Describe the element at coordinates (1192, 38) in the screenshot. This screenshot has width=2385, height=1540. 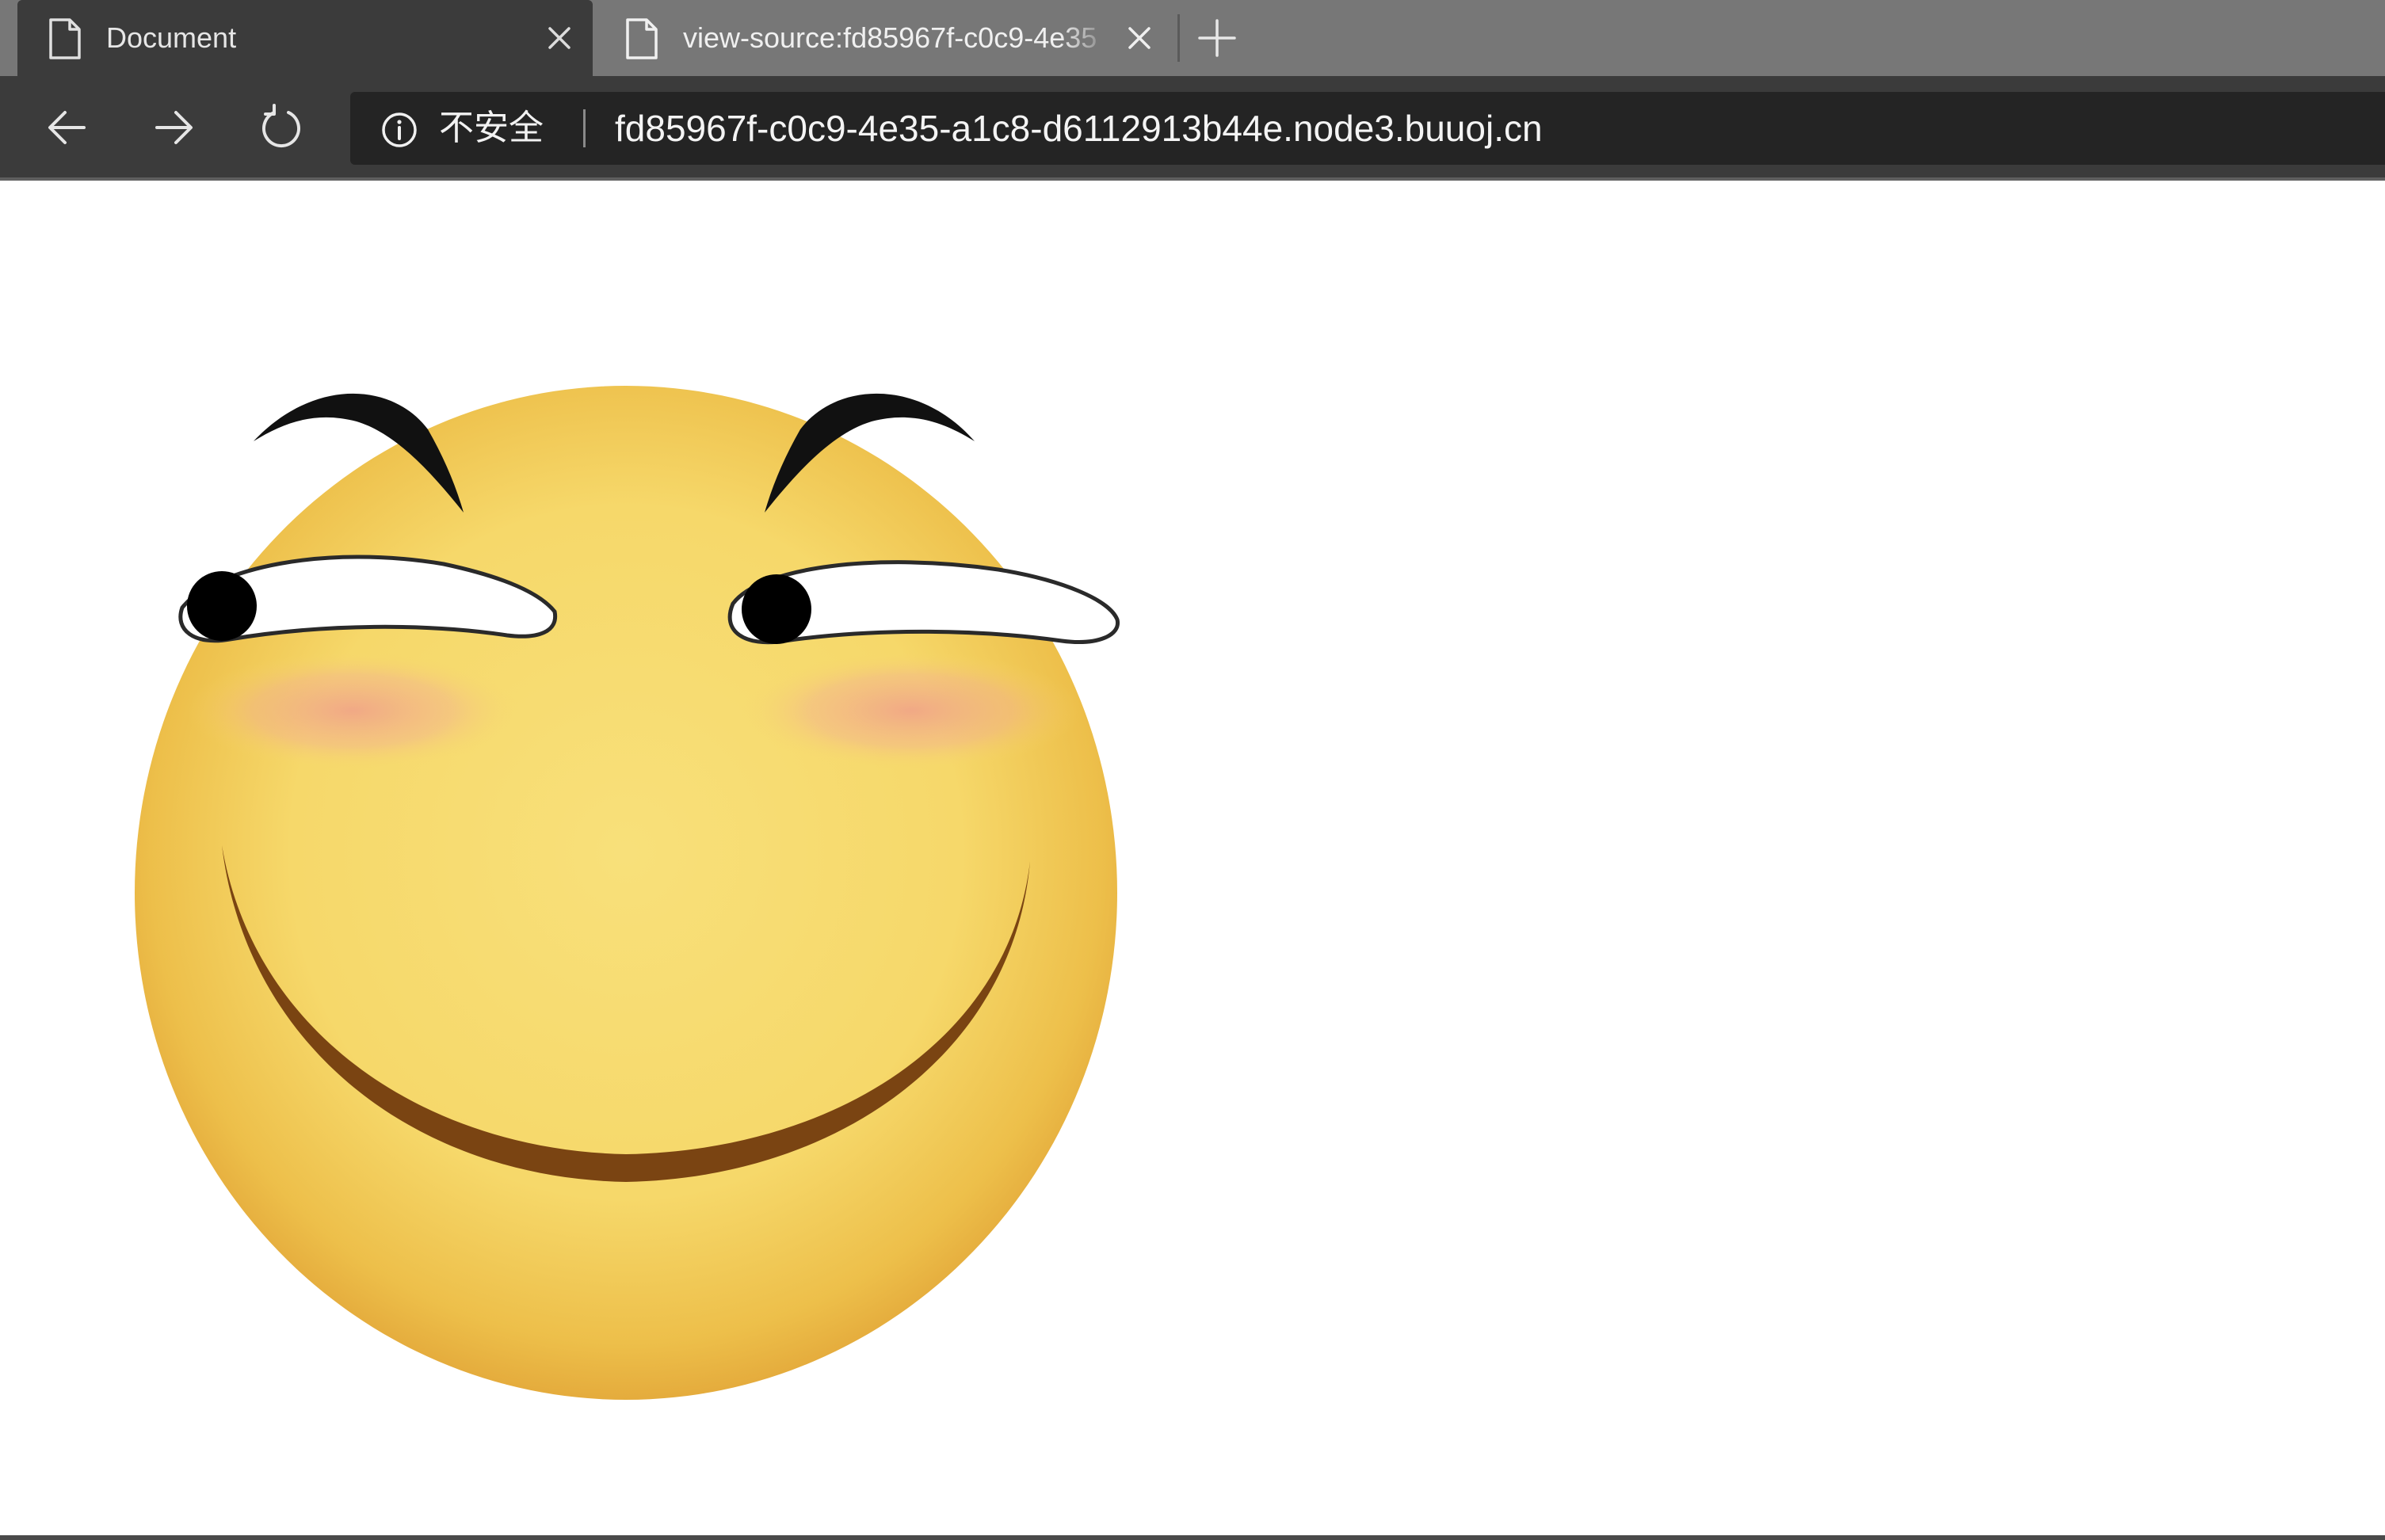
I see `tab-strip: Document view-source:fd85967f-c0c9-4e35` at that location.